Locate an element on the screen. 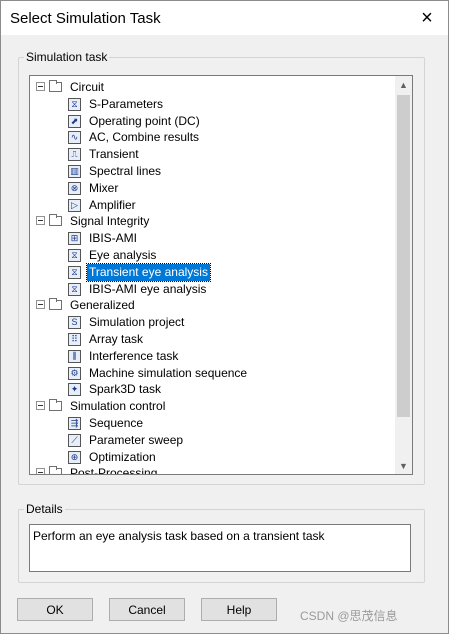 This screenshot has width=449, height=634. sequence-icon: ⇶ is located at coordinates (74, 423).